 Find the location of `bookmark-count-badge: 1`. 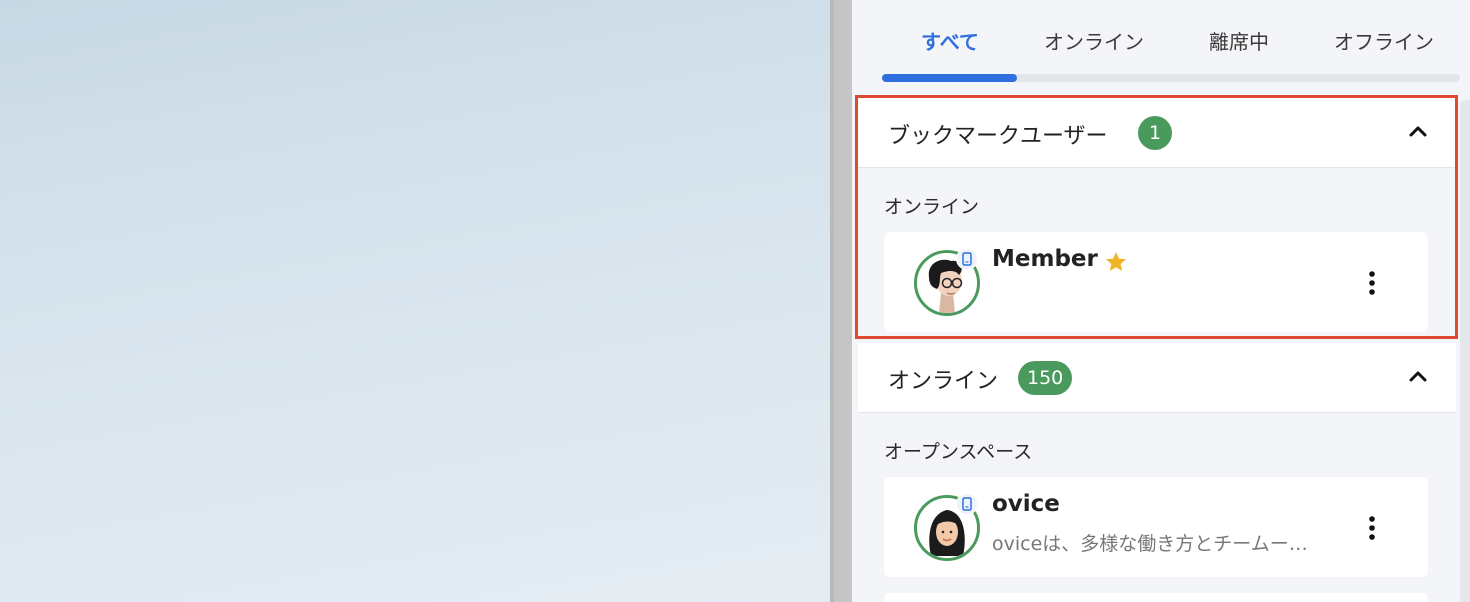

bookmark-count-badge: 1 is located at coordinates (1155, 133).